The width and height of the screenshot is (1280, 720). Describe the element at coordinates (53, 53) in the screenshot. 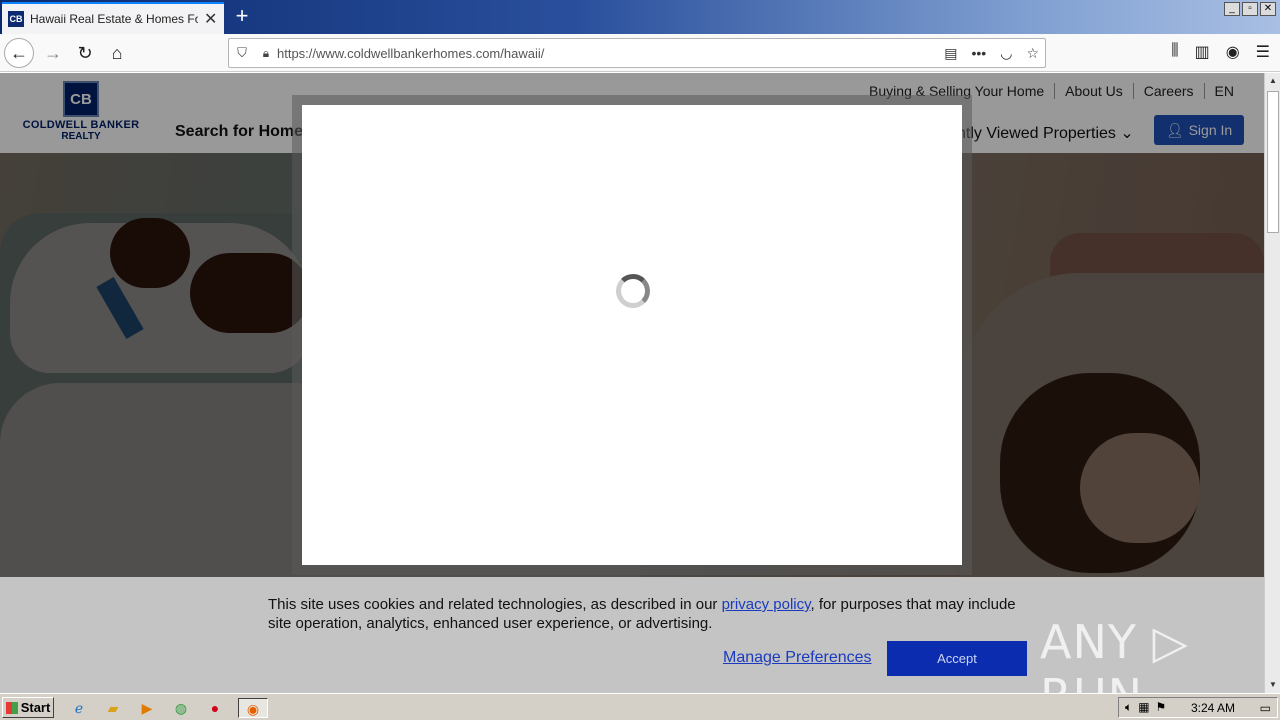

I see `forward-arrow-icon: →` at that location.